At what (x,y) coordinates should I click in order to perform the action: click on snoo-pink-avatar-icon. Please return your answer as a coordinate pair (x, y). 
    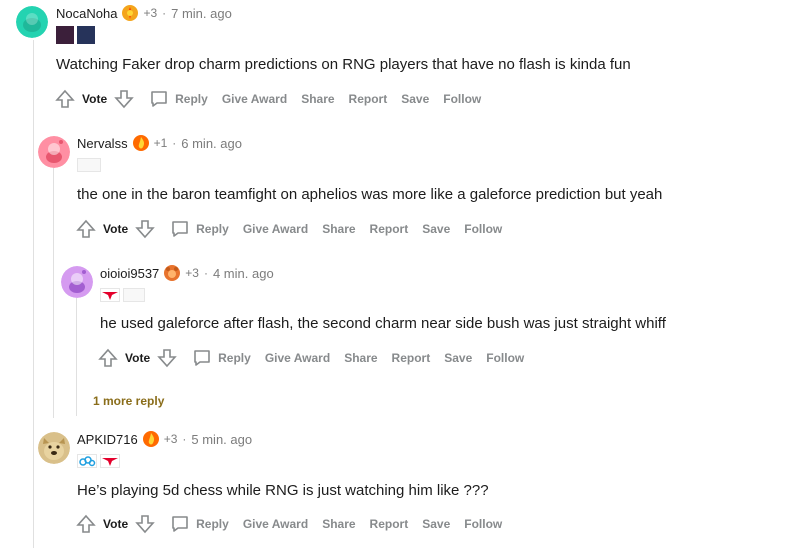
    Looking at the image, I should click on (54, 152).